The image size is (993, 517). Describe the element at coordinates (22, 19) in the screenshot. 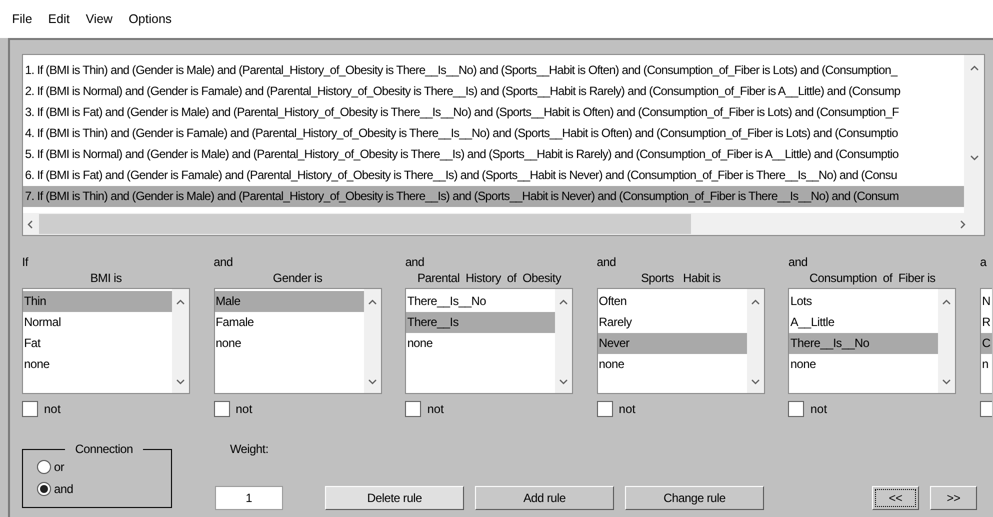

I see `menu-item: File` at that location.